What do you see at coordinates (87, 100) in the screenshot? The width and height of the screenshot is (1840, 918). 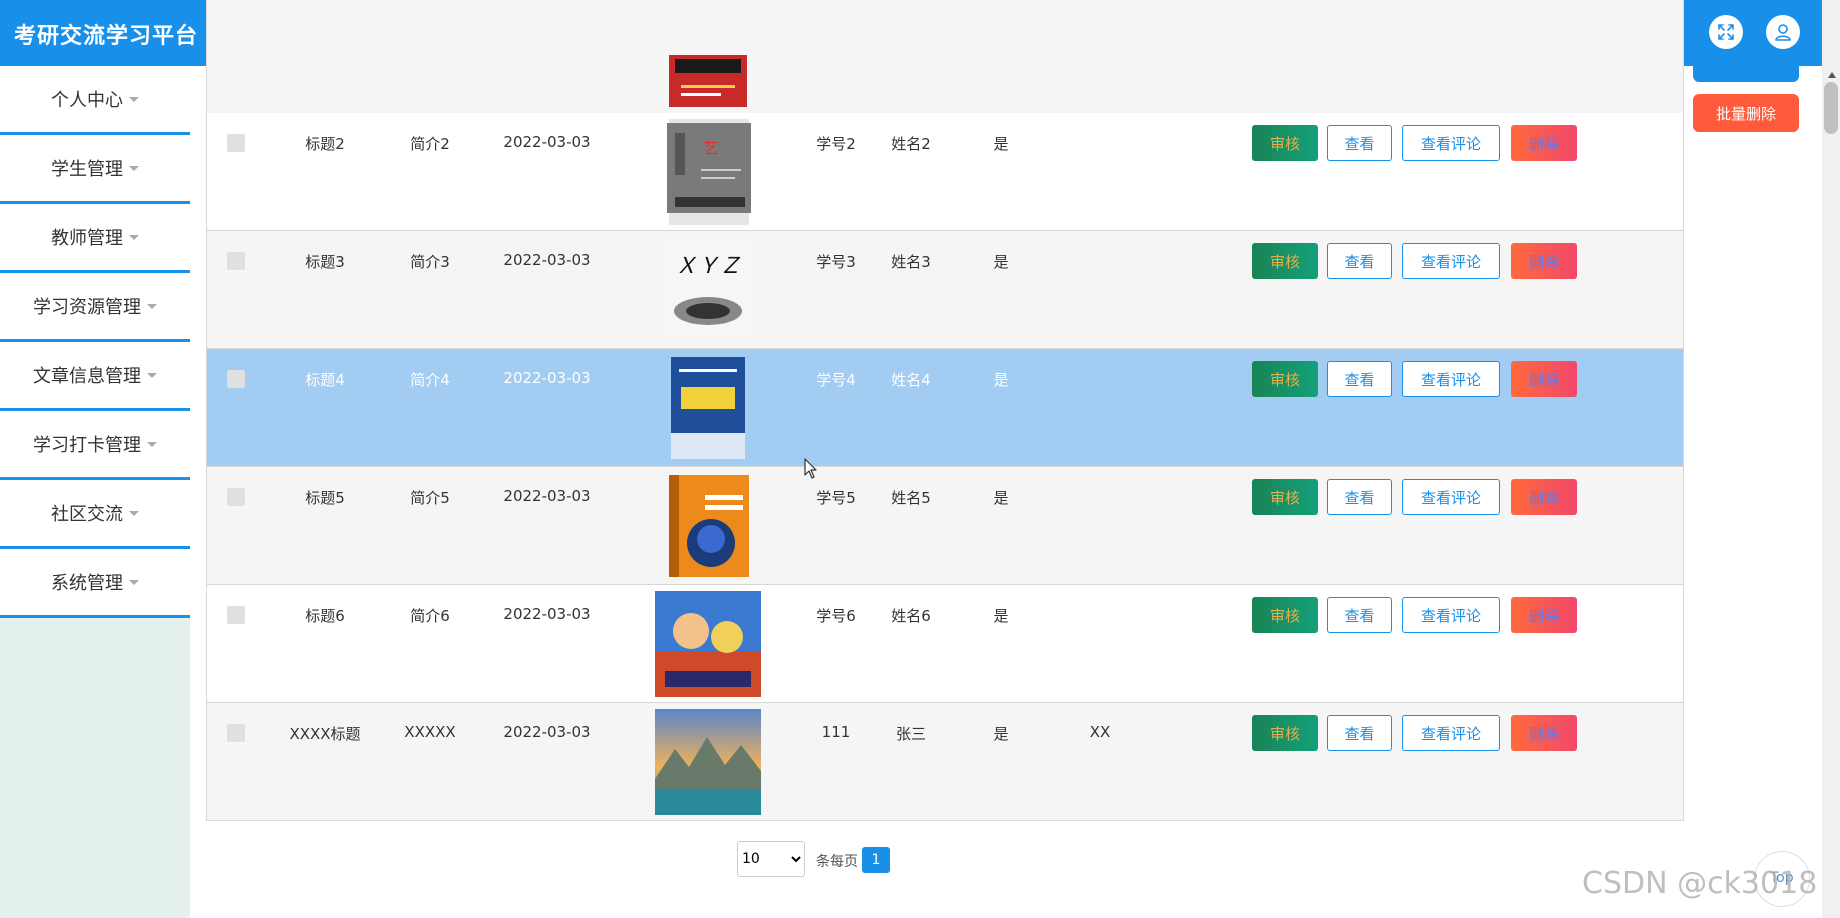 I see `sidebar-item-label: 个人中心` at bounding box center [87, 100].